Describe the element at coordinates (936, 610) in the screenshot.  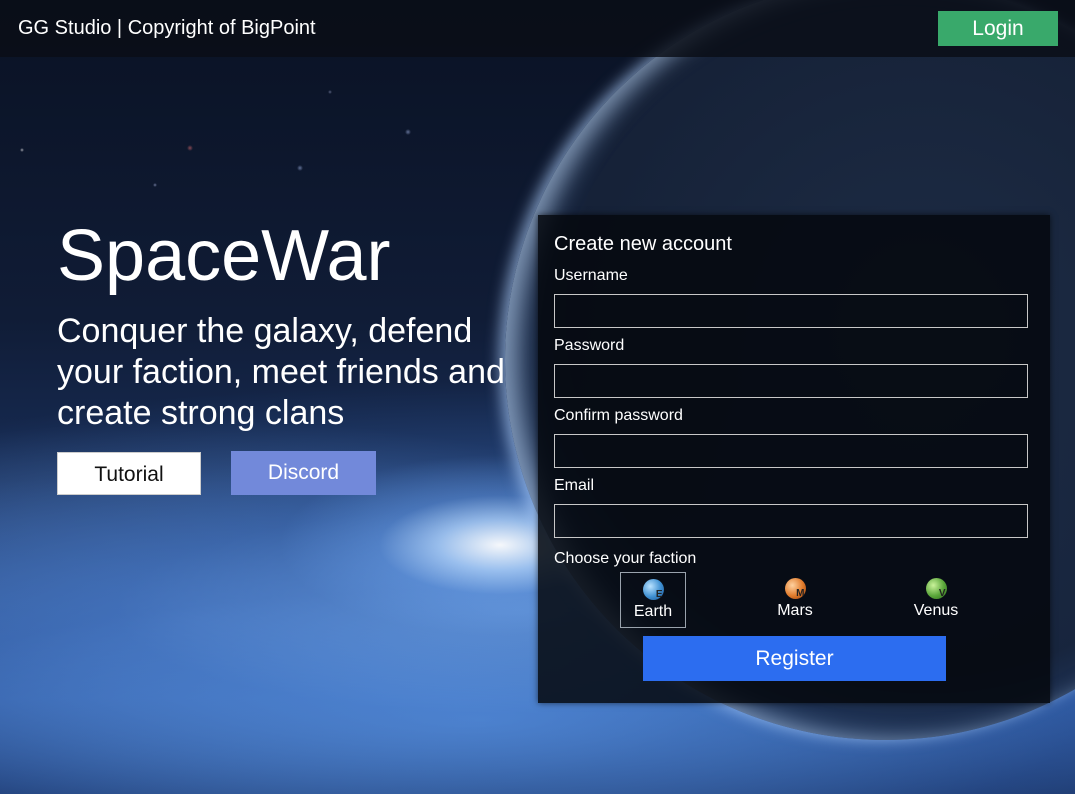
I see `faction-name-venus: Venus` at that location.